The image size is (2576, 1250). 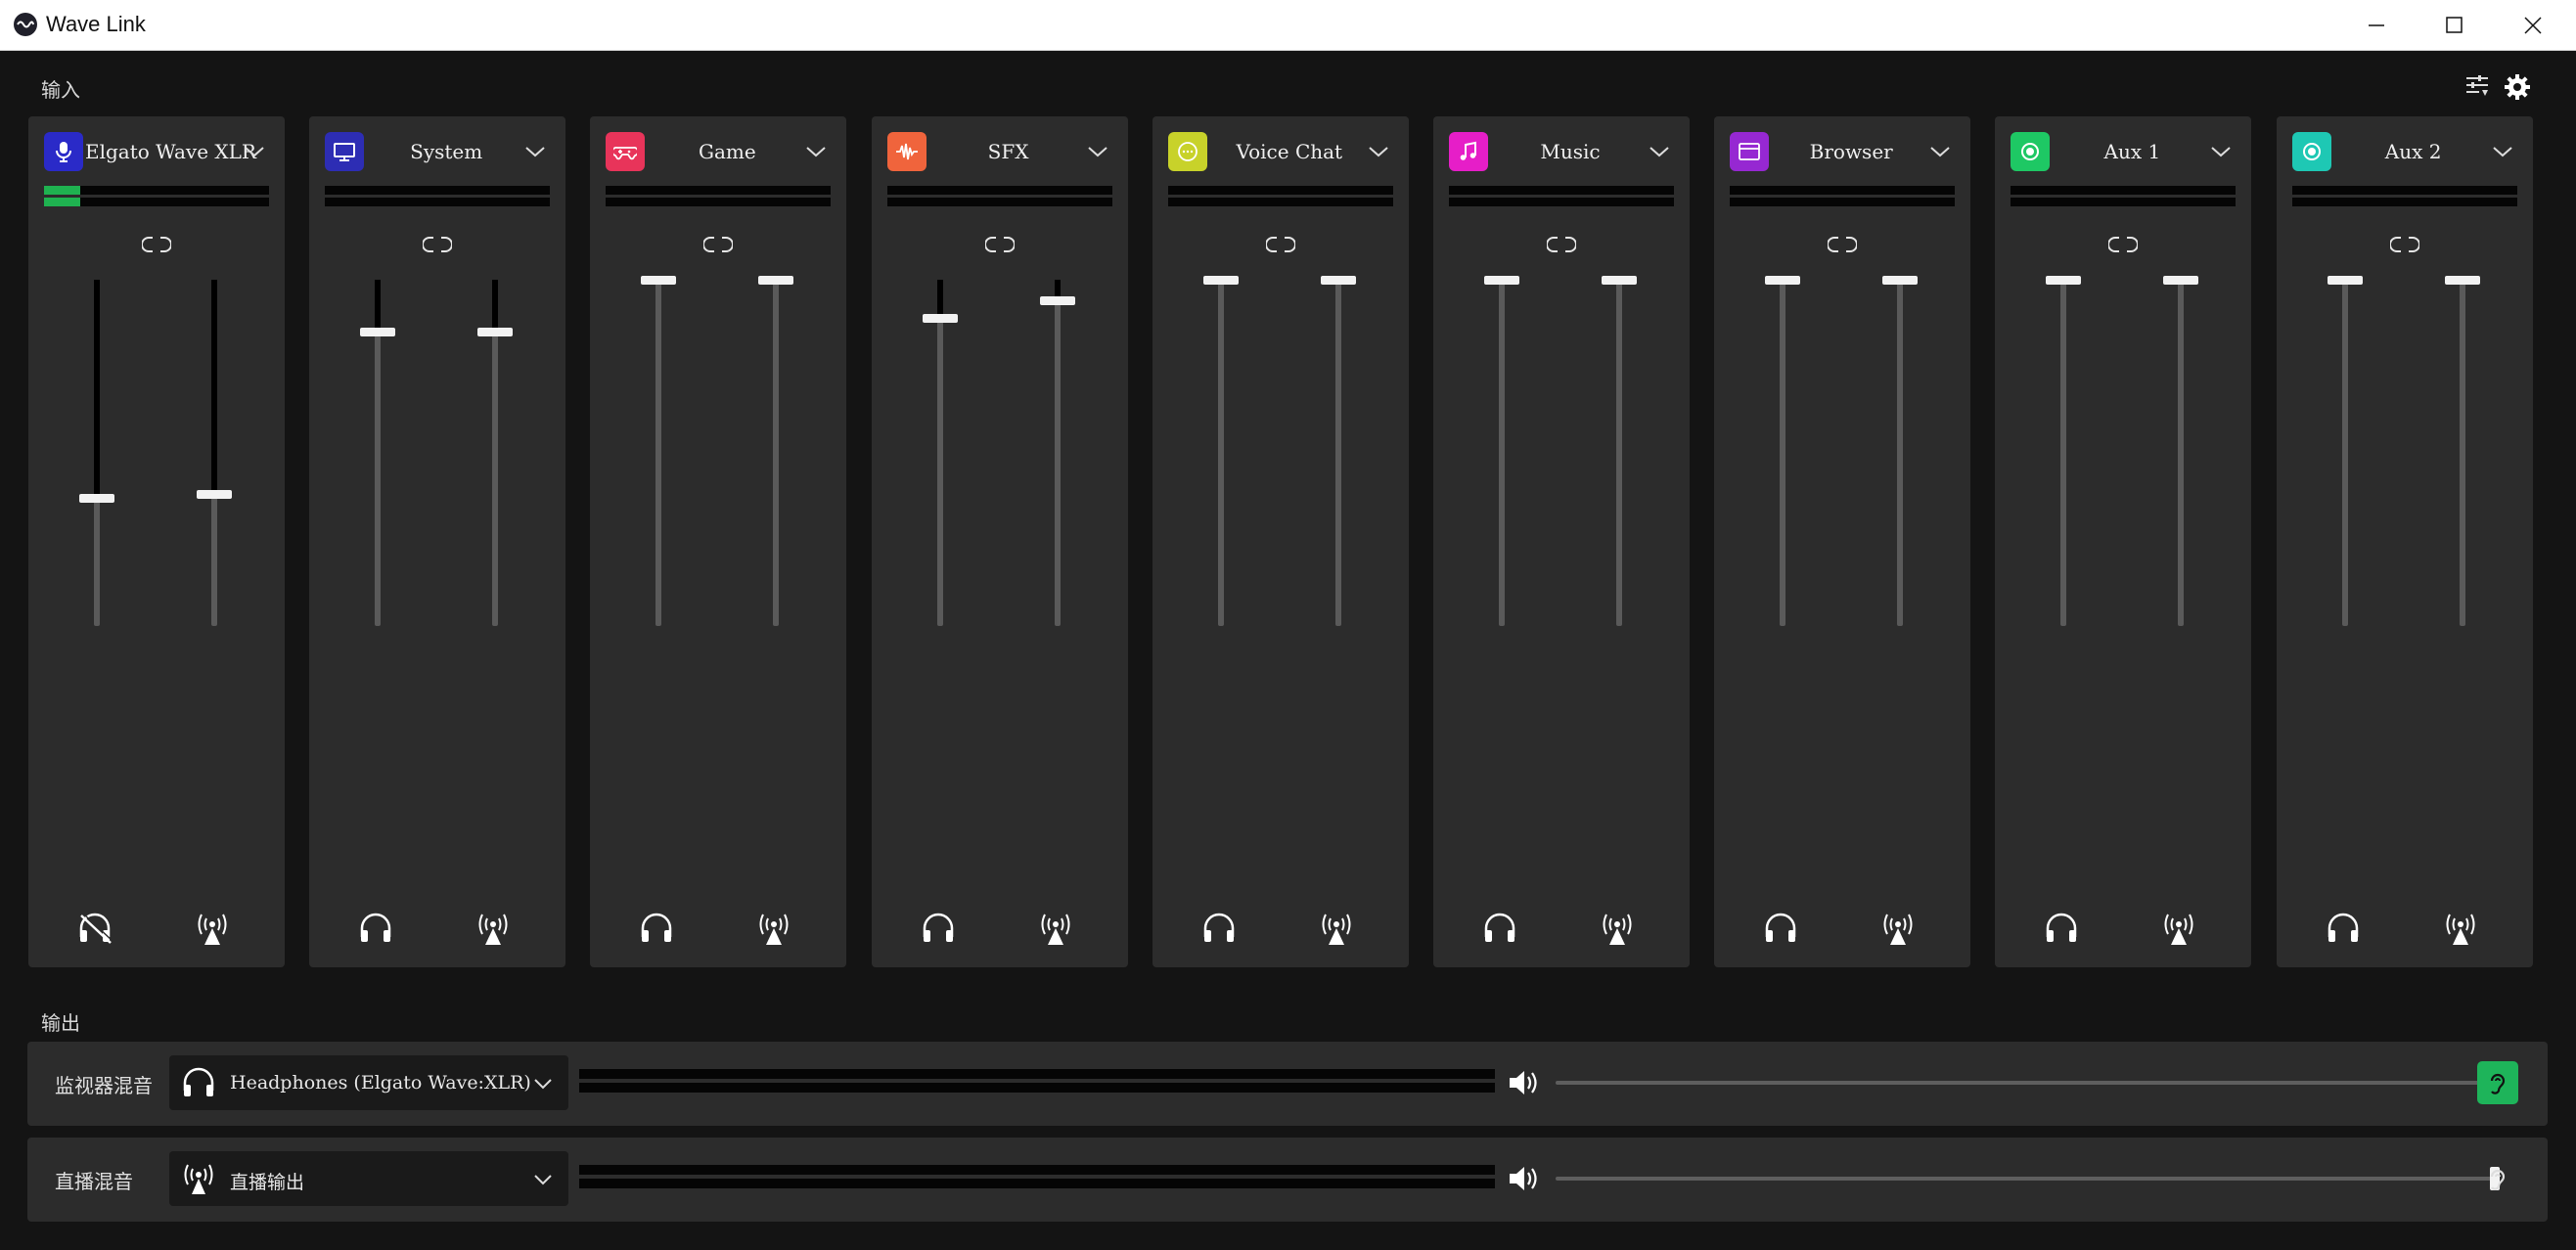 What do you see at coordinates (2497, 1082) in the screenshot?
I see `monitor-listen-button` at bounding box center [2497, 1082].